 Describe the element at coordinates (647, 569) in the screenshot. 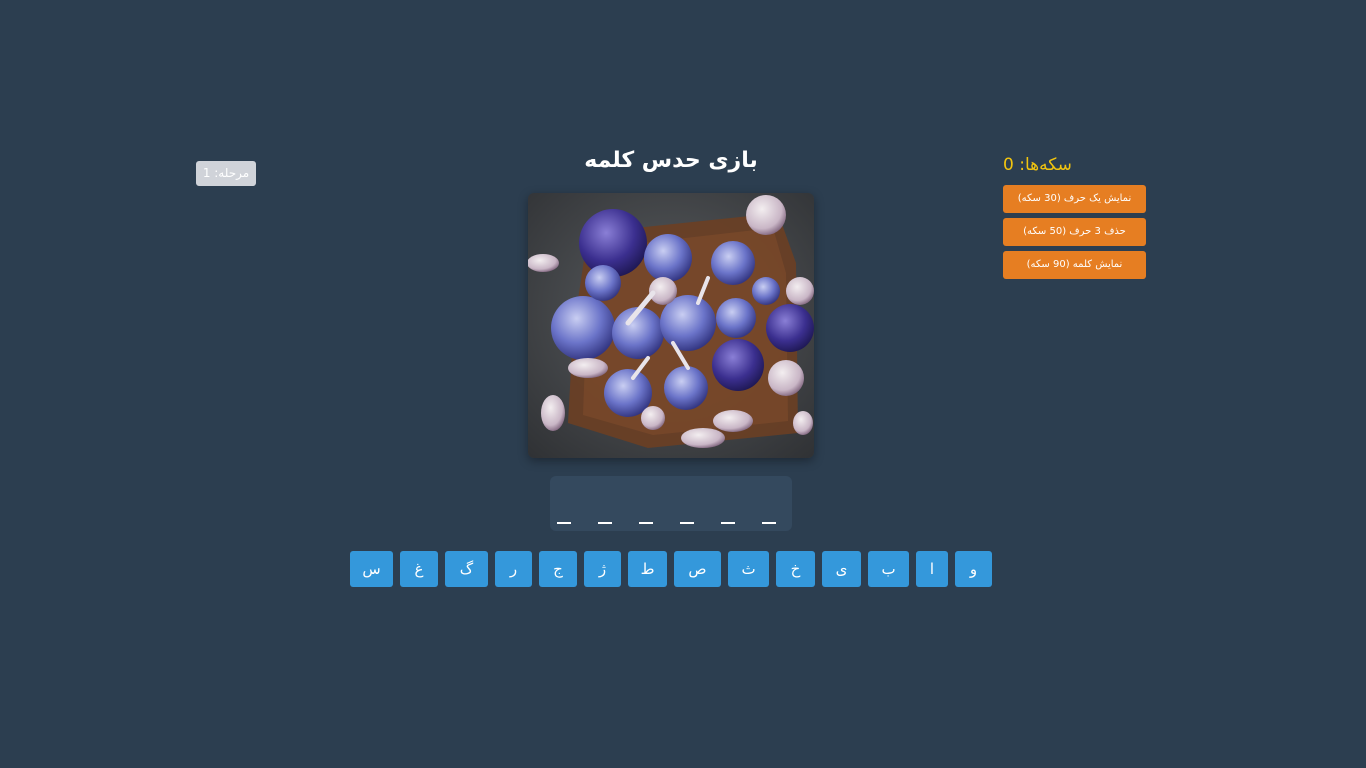

I see `letter-button: ط` at that location.